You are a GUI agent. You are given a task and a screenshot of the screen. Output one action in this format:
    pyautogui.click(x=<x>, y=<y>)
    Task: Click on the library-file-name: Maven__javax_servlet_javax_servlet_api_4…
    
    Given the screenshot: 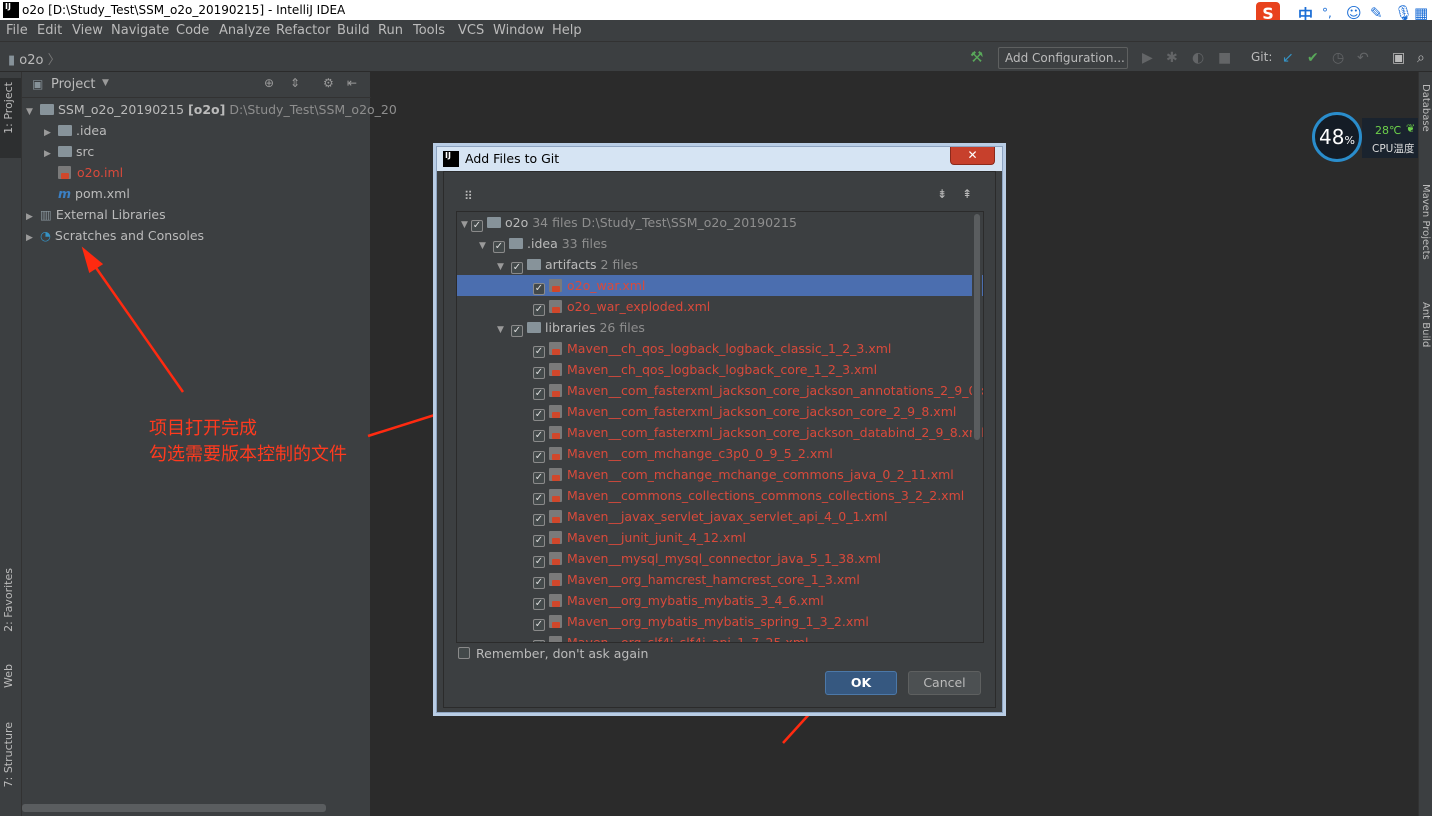 What is the action you would take?
    pyautogui.click(x=727, y=516)
    